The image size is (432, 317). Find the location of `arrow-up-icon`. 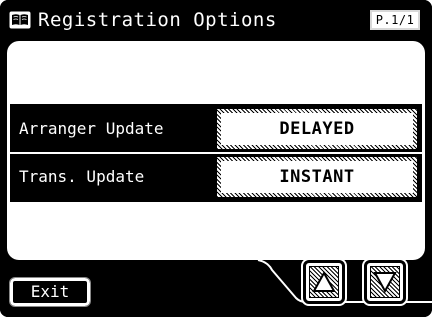

arrow-up-icon is located at coordinates (324, 281).